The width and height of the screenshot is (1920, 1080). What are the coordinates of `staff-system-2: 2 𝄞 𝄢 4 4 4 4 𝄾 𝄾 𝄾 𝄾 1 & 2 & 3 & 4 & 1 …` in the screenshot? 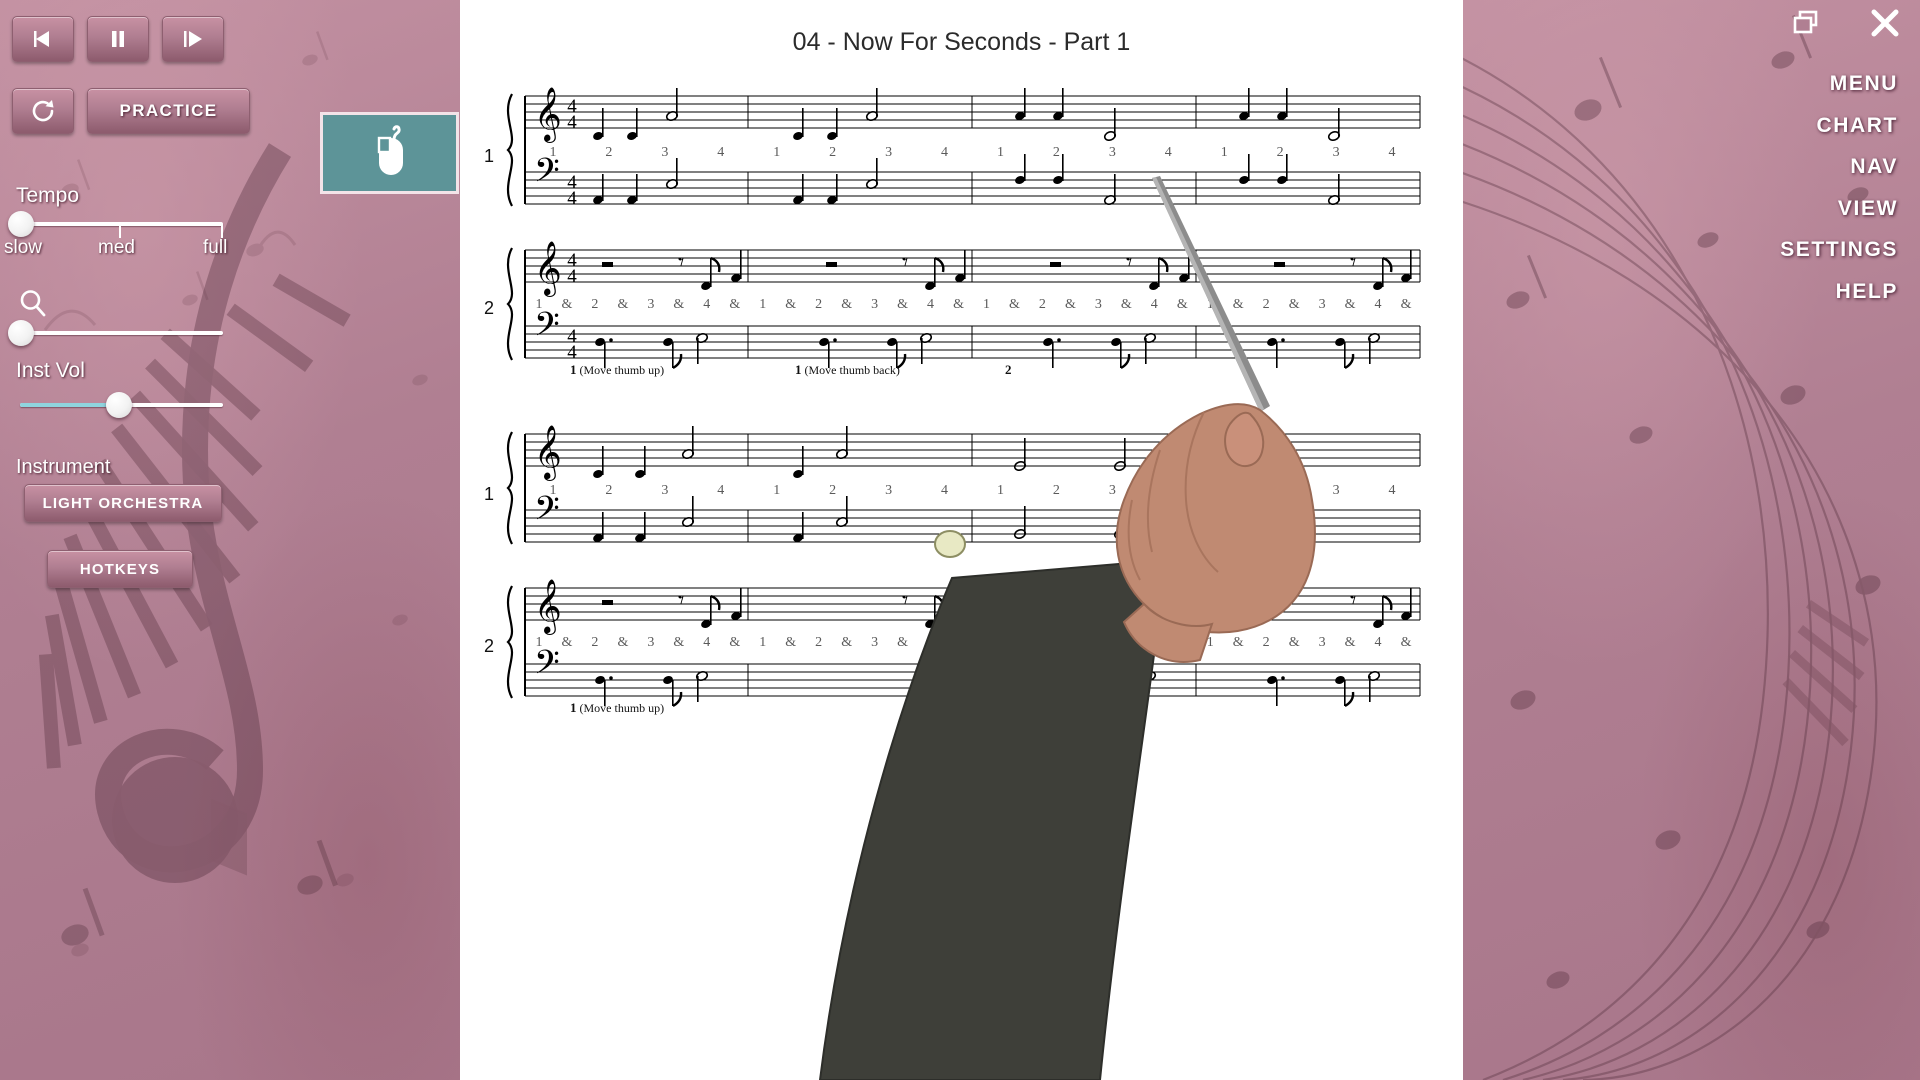 It's located at (961, 308).